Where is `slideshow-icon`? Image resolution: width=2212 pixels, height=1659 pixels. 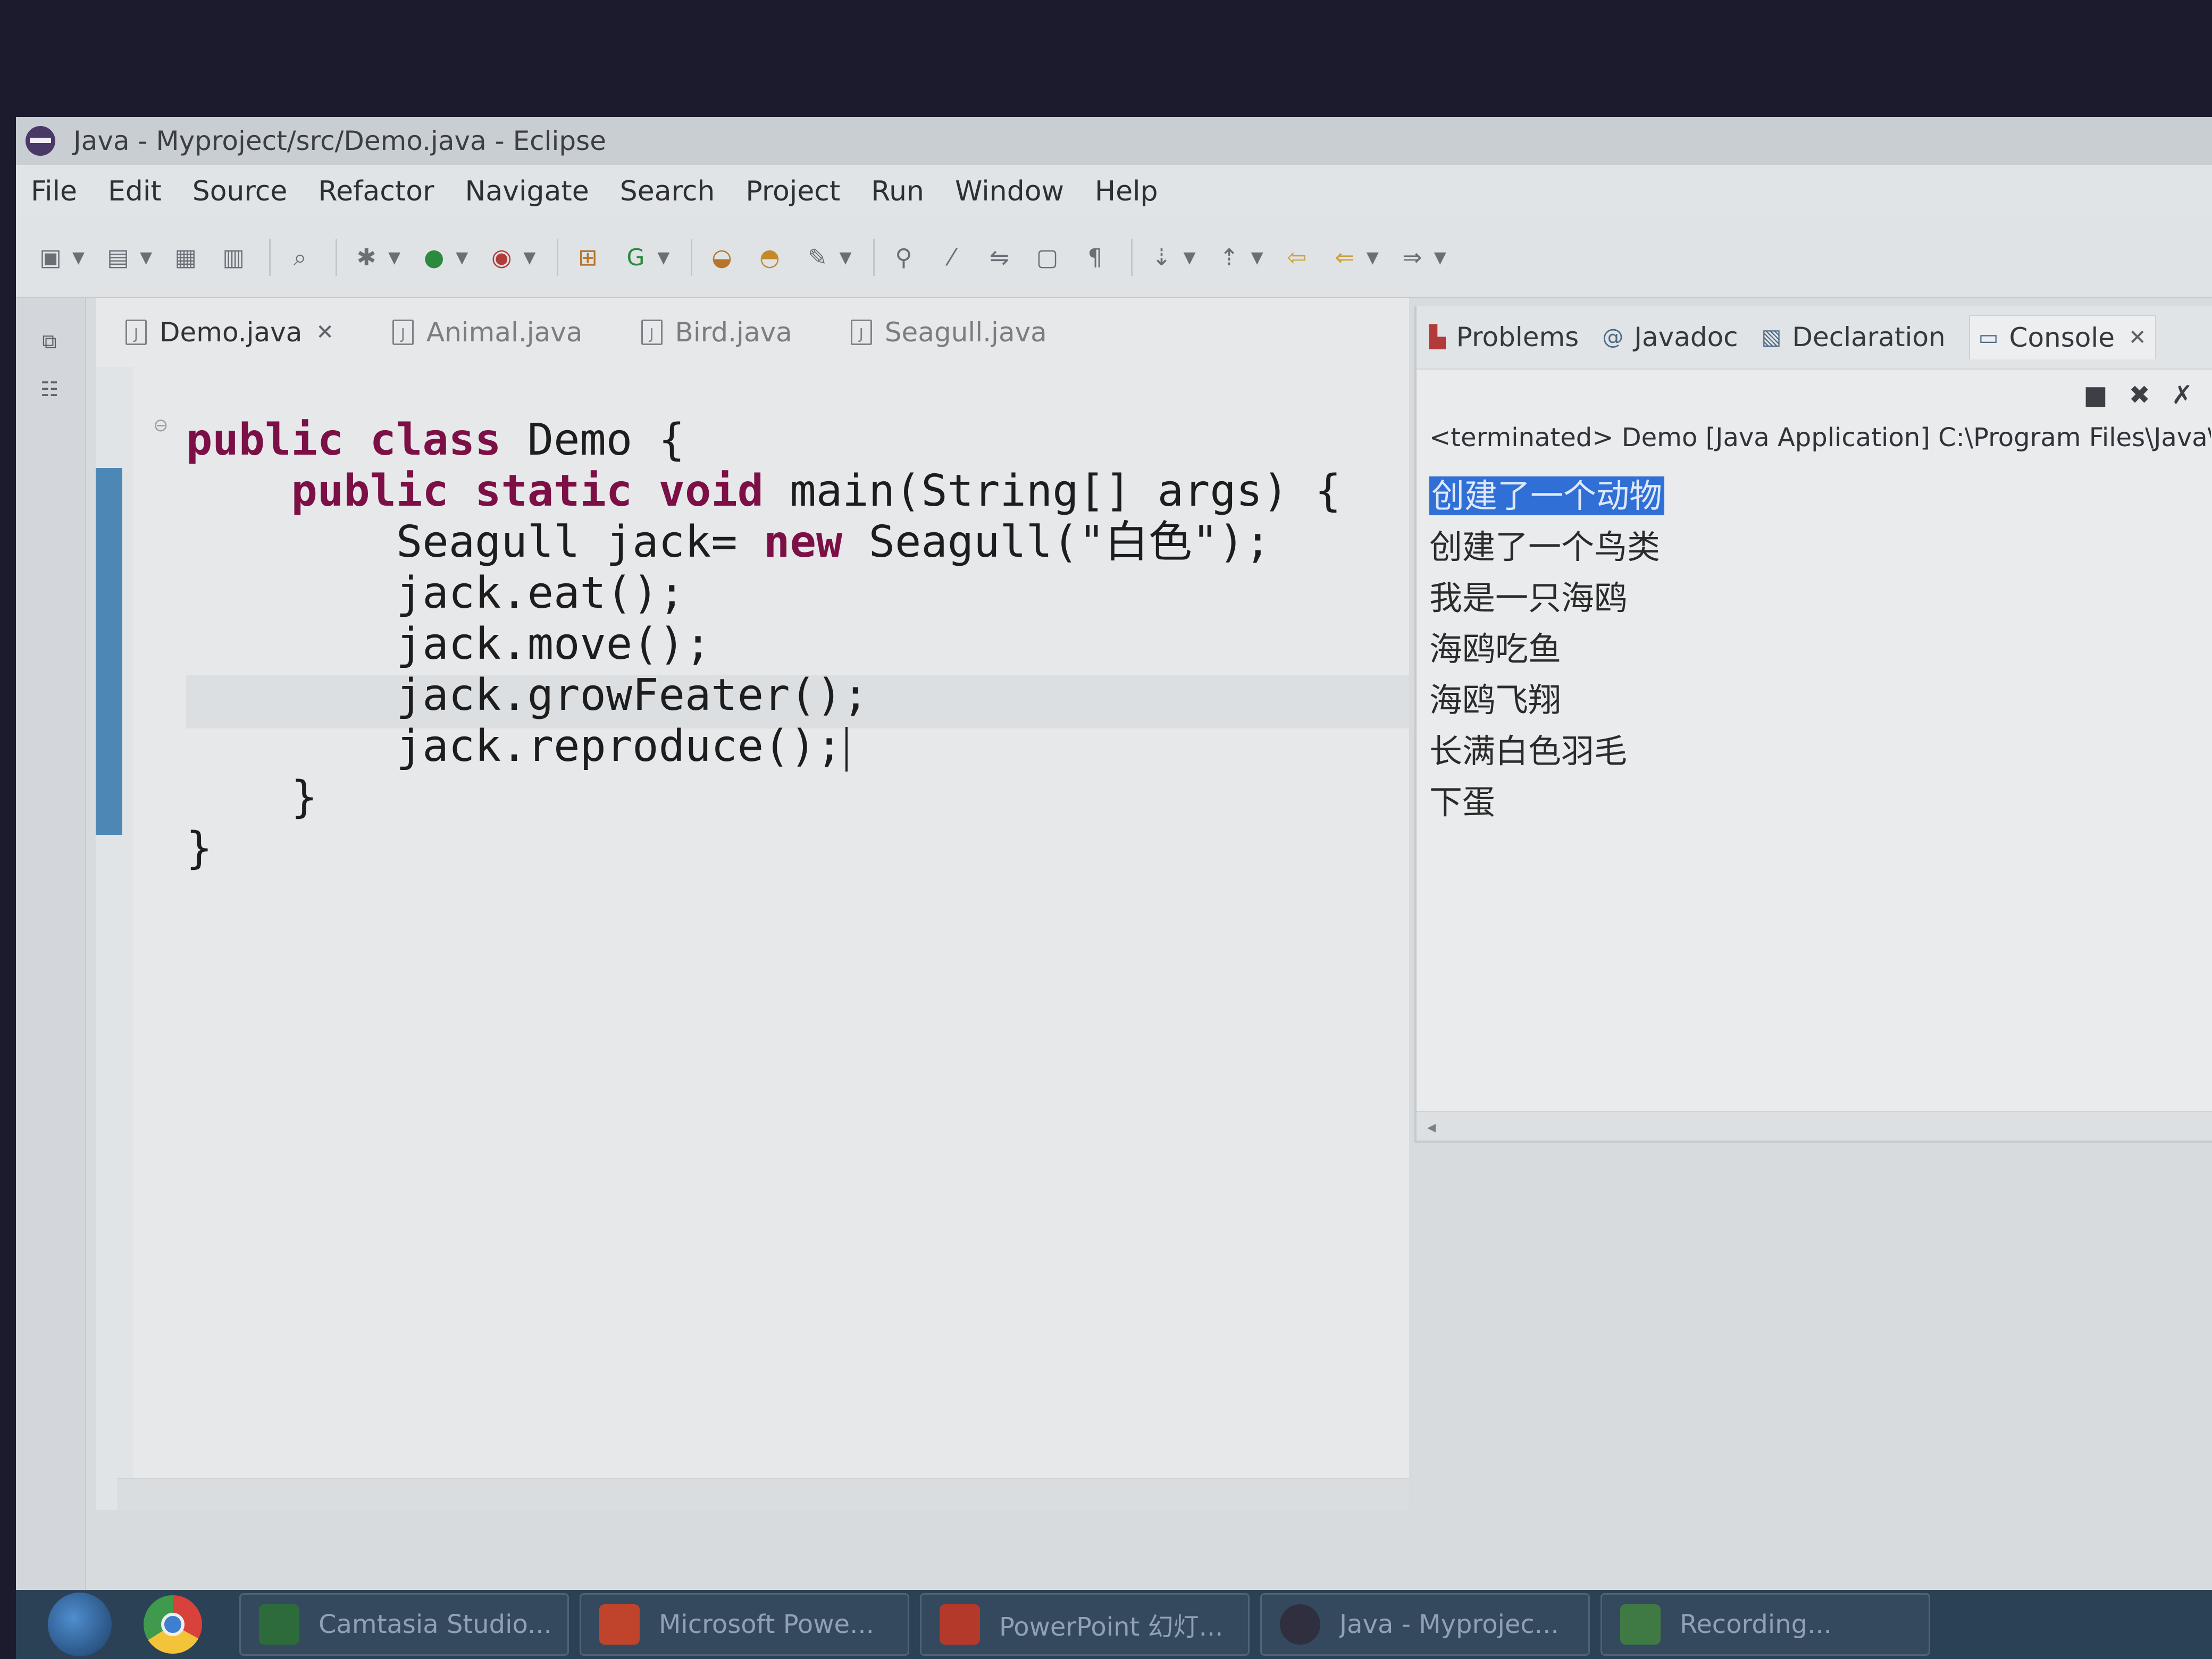 slideshow-icon is located at coordinates (960, 1624).